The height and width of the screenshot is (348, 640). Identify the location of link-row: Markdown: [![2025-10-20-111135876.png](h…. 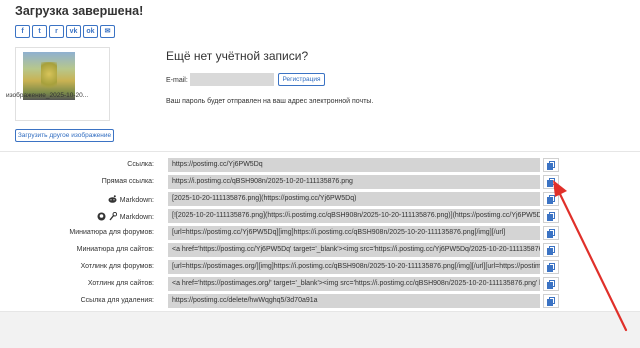
(320, 216).